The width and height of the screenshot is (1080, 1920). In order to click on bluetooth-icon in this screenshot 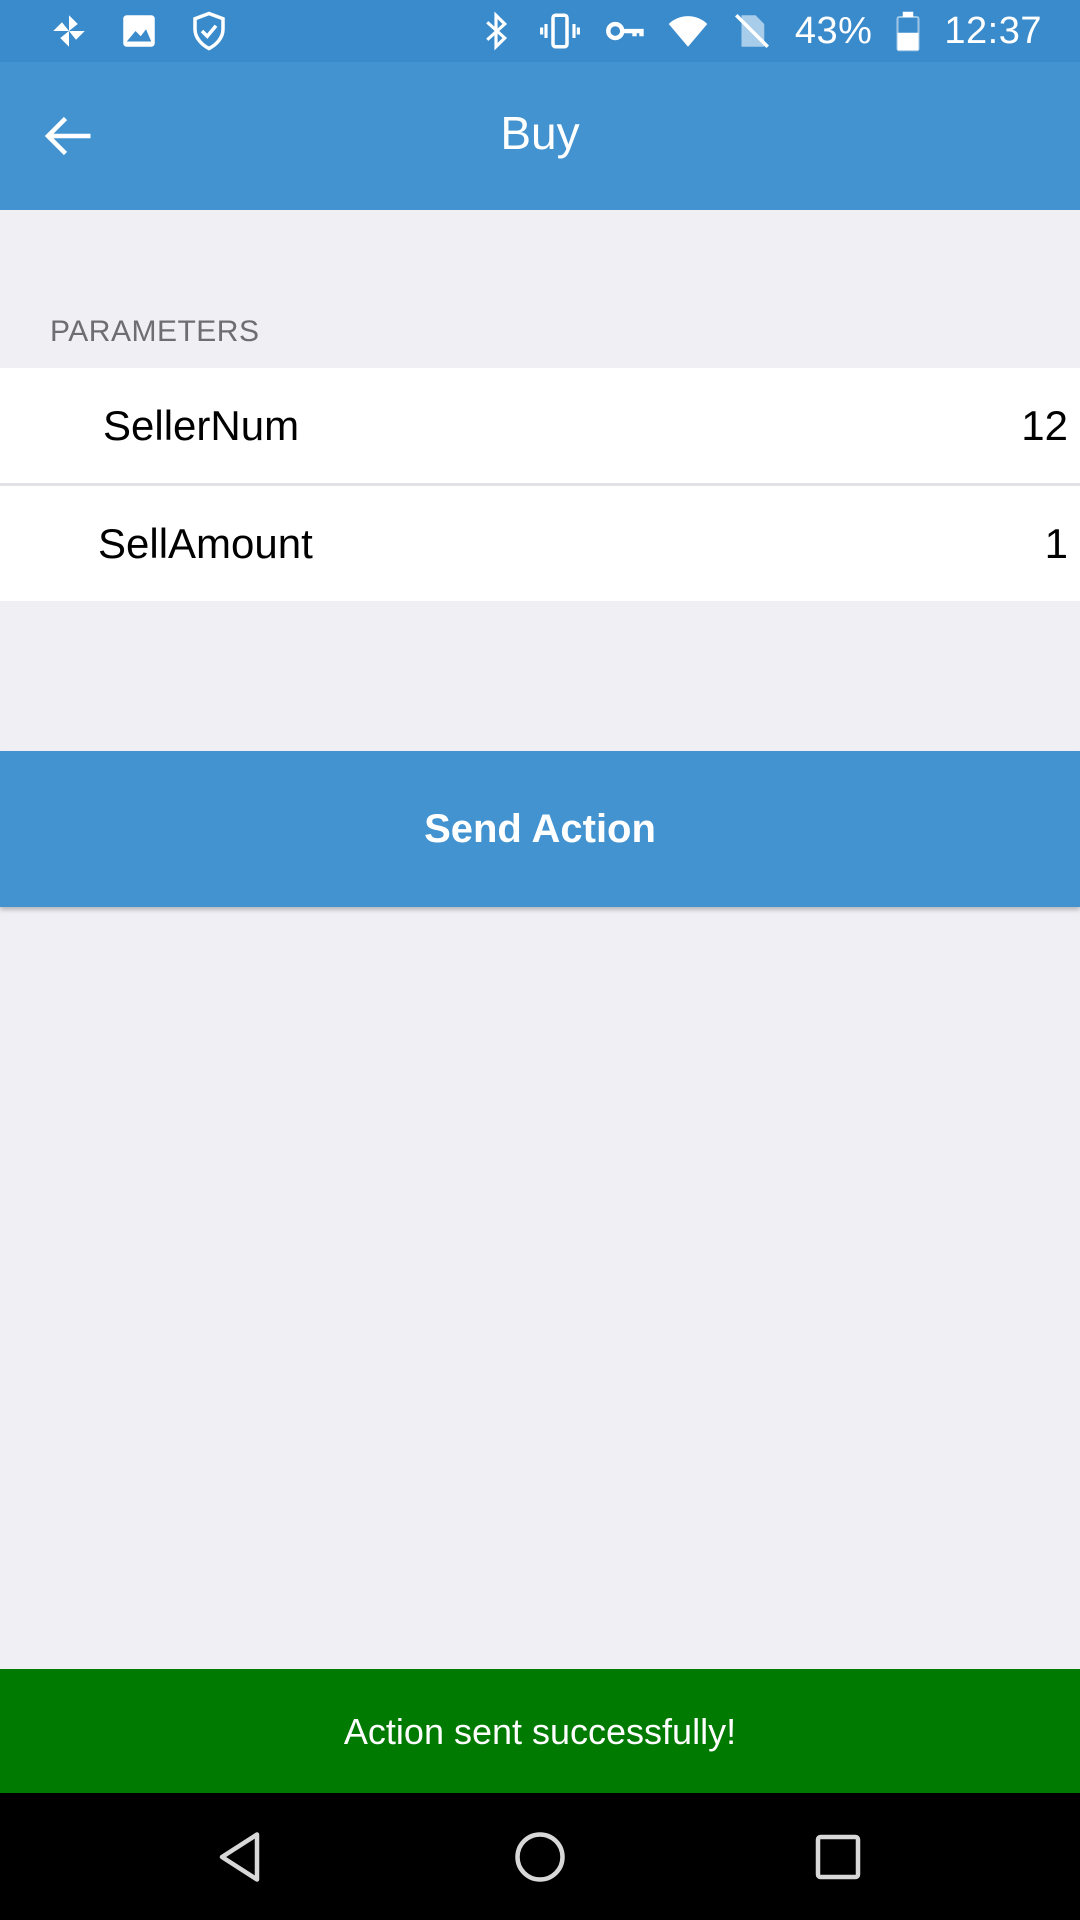, I will do `click(496, 31)`.